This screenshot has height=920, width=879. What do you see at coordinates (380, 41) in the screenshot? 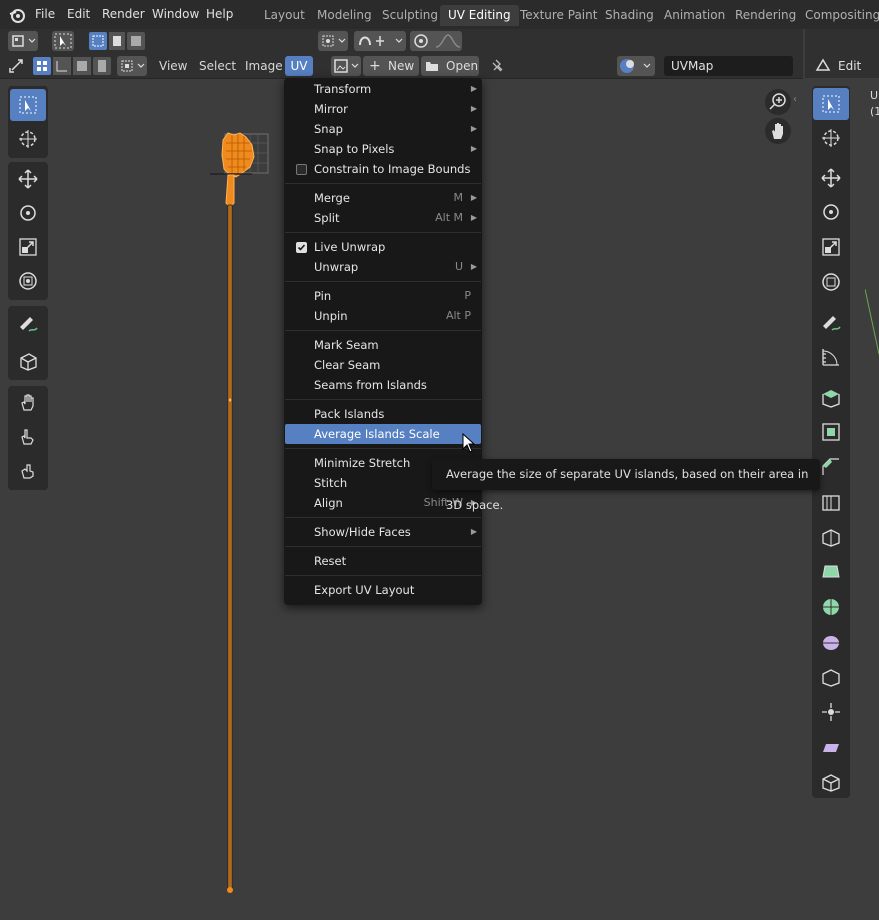
I see `snap-group` at bounding box center [380, 41].